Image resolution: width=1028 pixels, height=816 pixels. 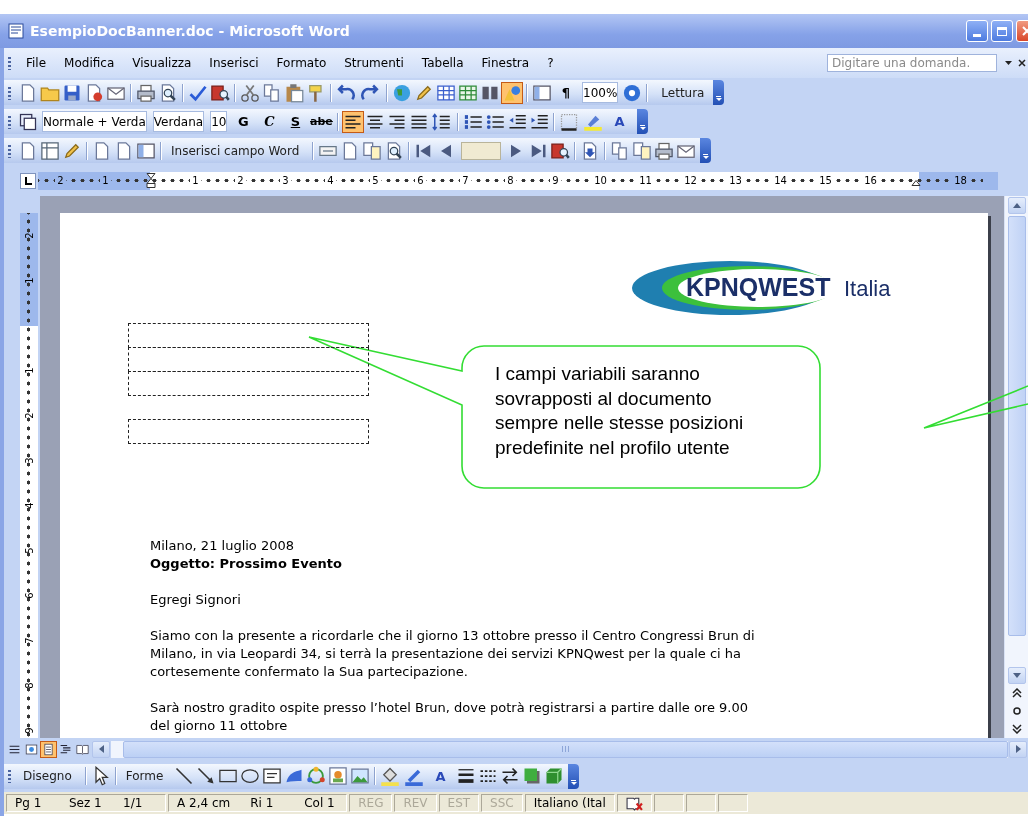 What do you see at coordinates (600, 180) in the screenshot?
I see `ruler-number: 10` at bounding box center [600, 180].